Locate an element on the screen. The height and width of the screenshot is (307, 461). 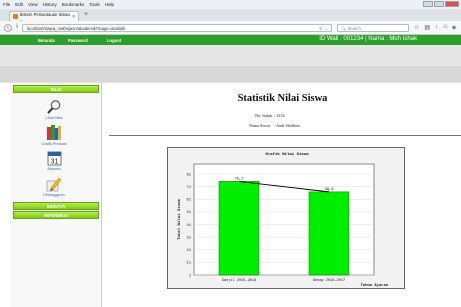
sidebar-item-absensi: 31 Absensi is located at coordinates (54, 160).